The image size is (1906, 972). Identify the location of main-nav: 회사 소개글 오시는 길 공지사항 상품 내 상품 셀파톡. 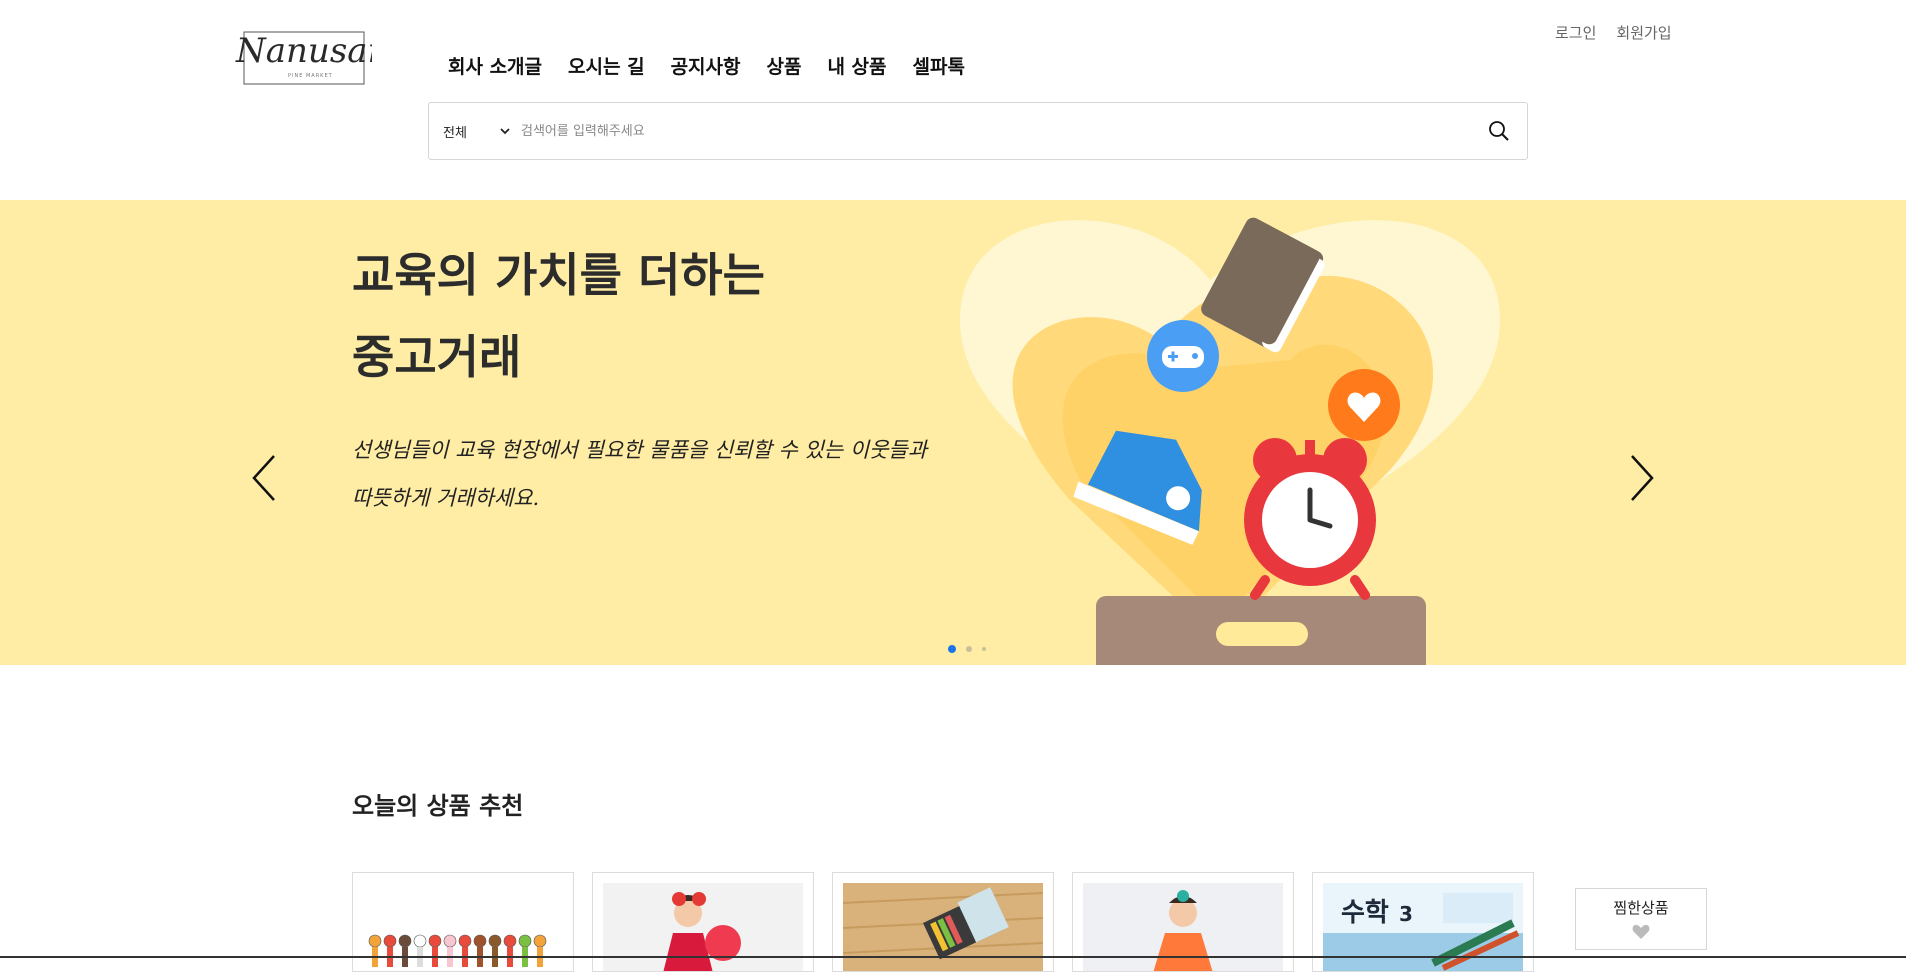
(706, 65).